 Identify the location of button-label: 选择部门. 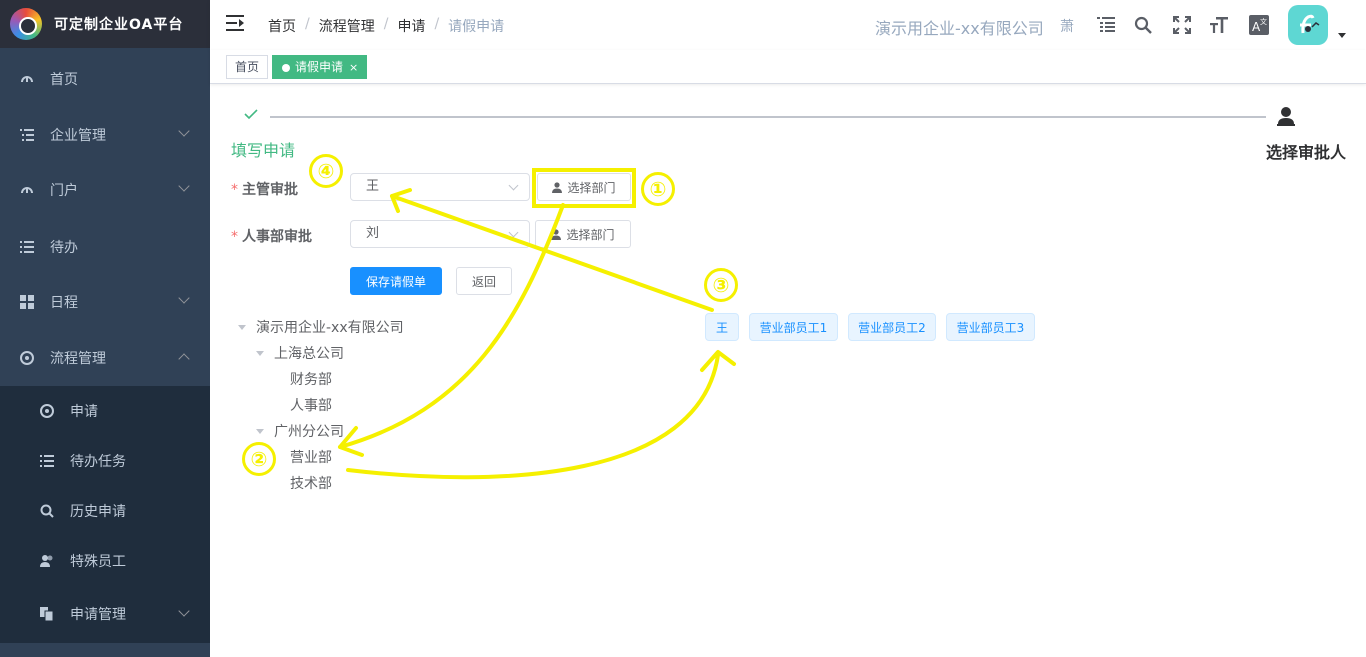
(590, 234).